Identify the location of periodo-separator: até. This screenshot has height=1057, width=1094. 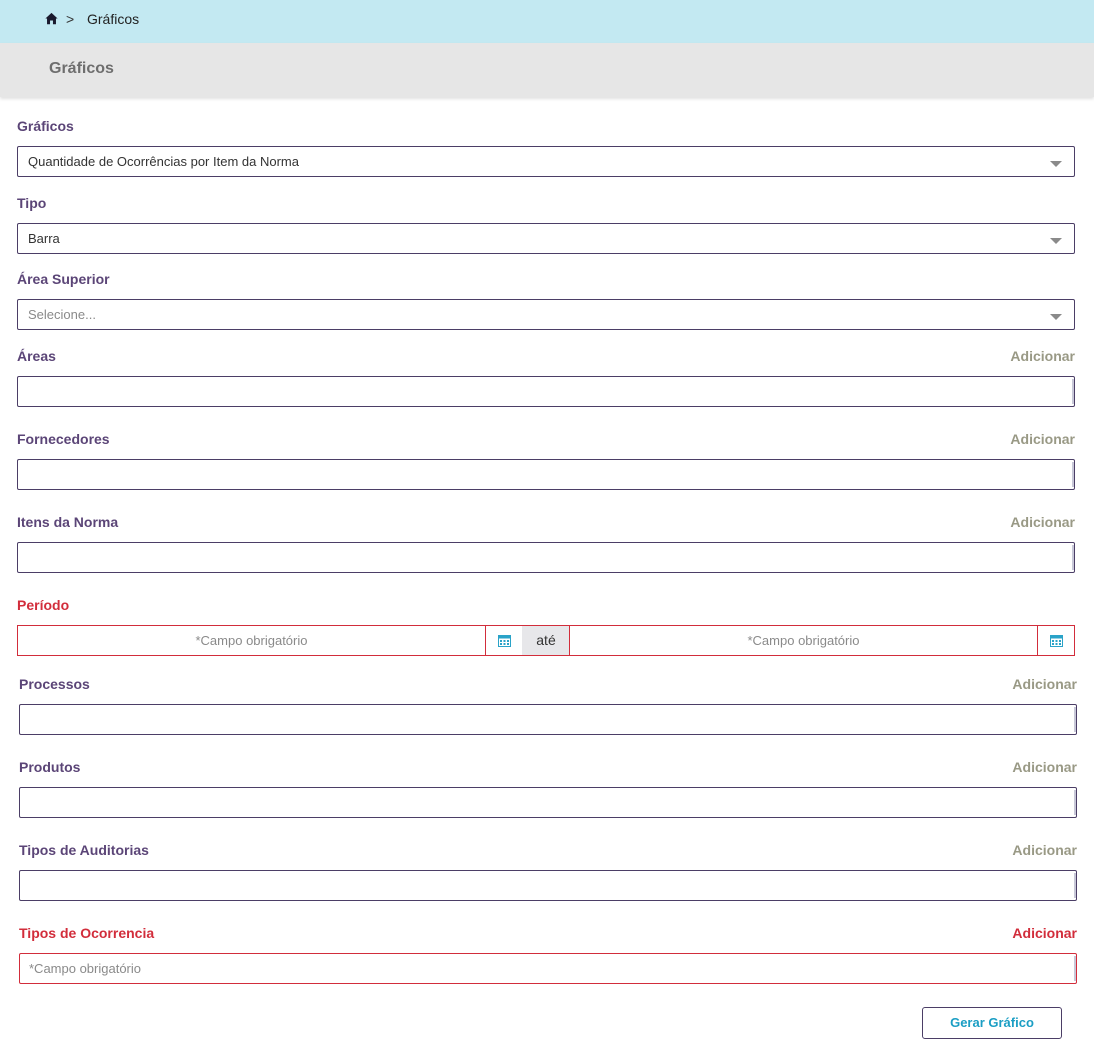
(546, 640).